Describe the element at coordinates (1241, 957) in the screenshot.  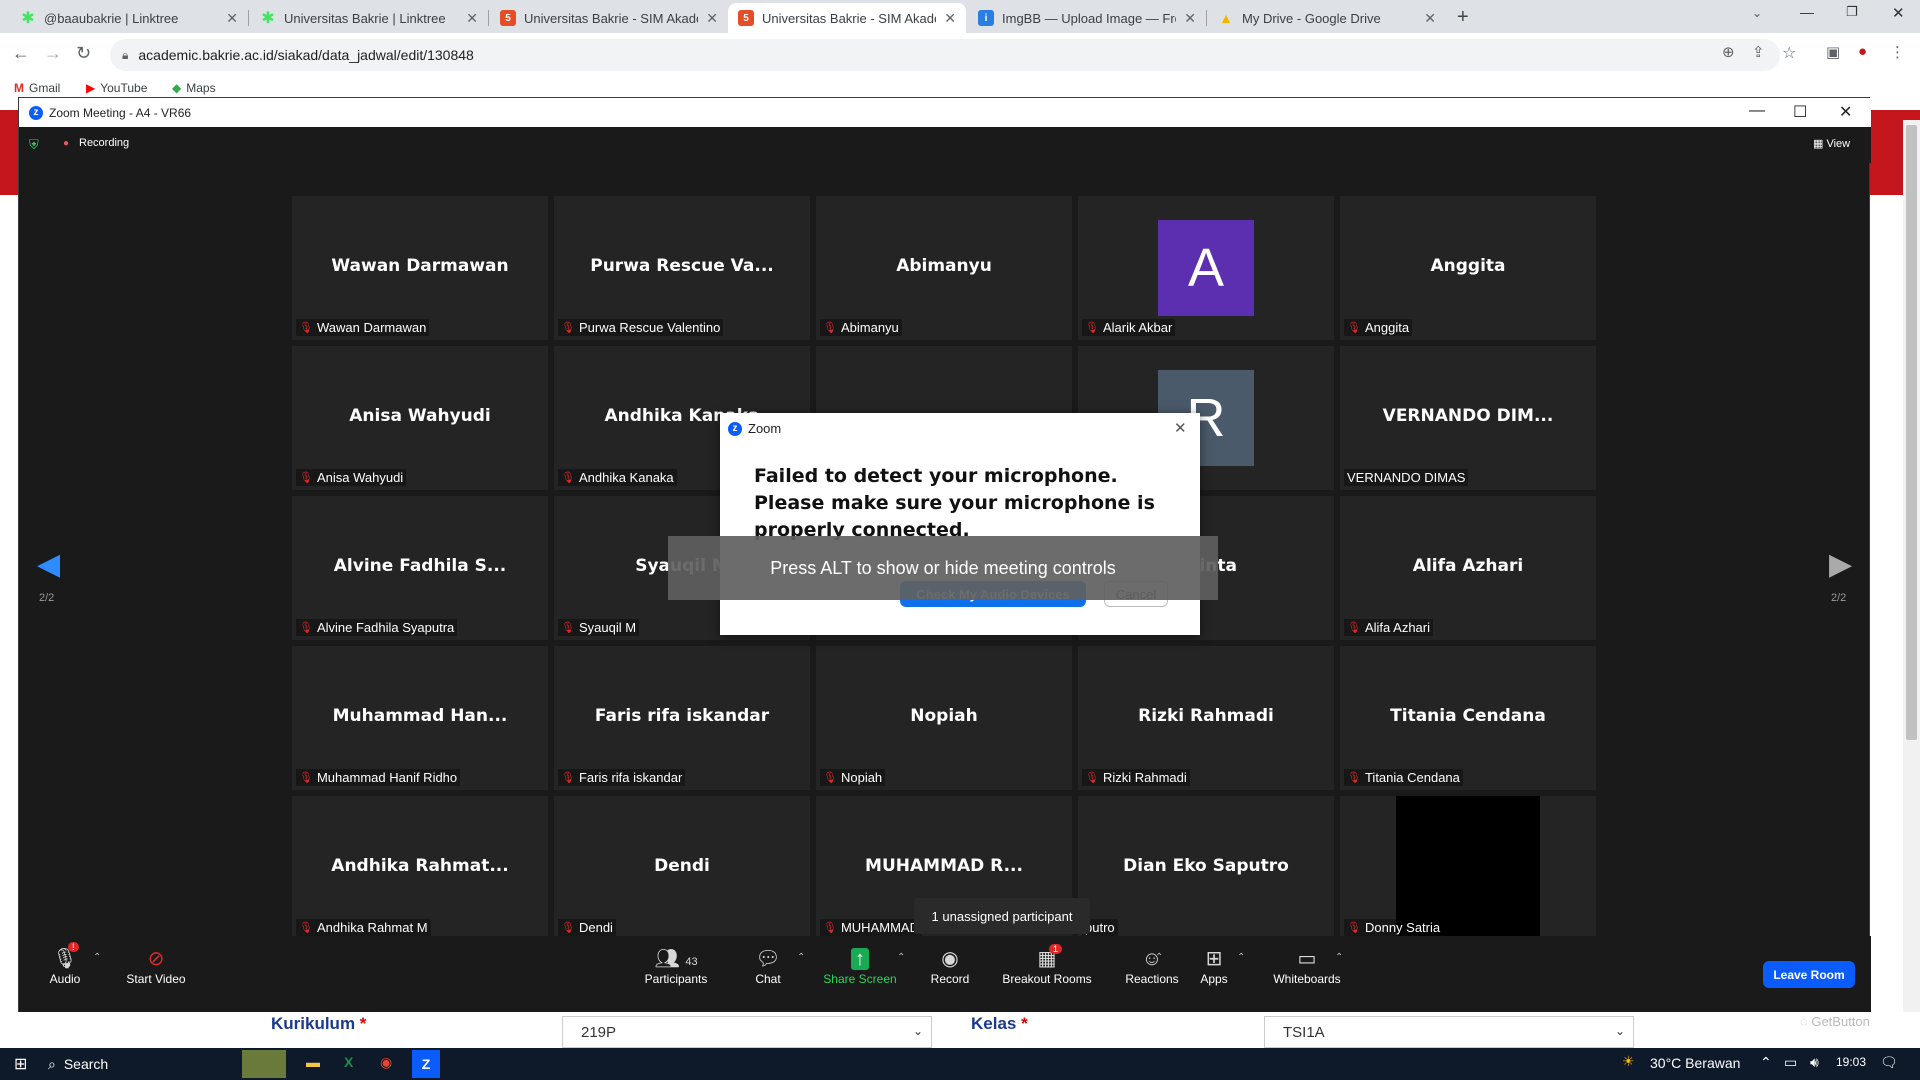
I see `apps-options-caret-icon: ⌃` at that location.